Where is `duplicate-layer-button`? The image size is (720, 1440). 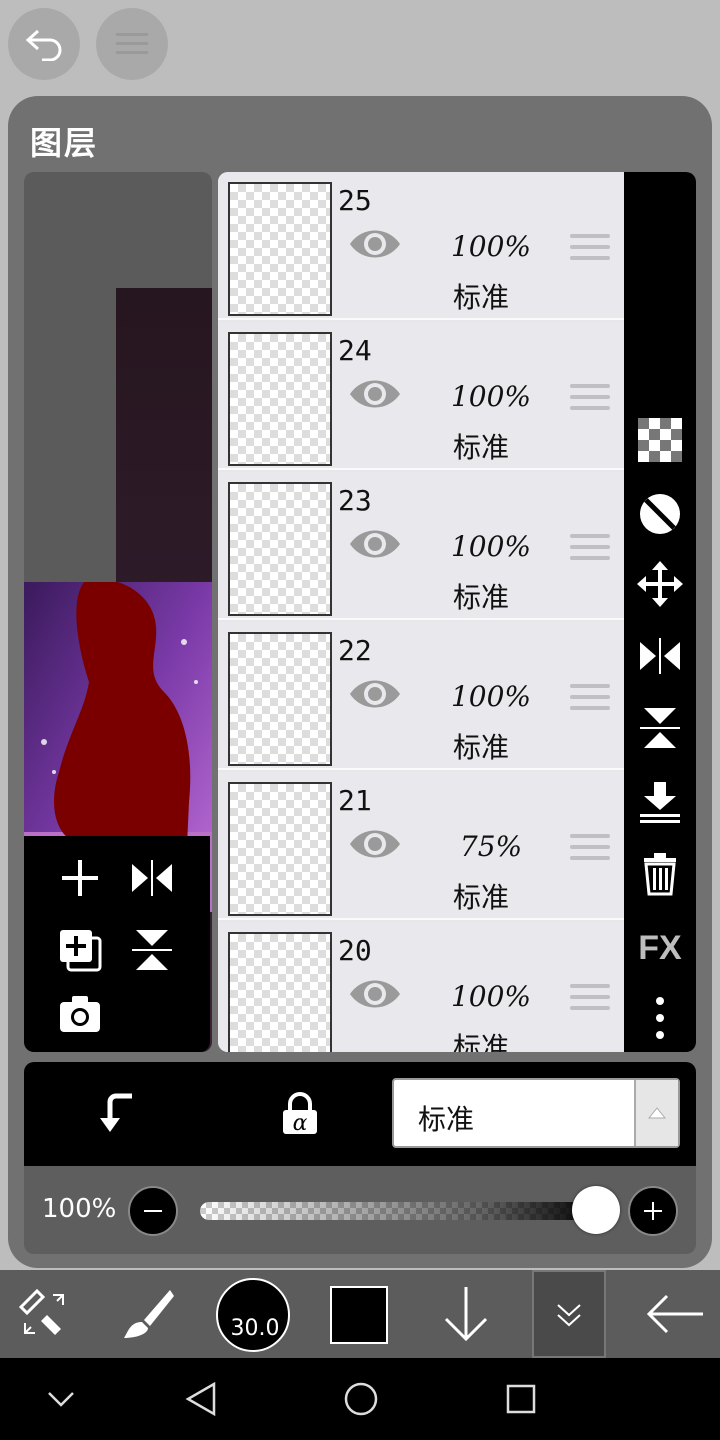
duplicate-layer-button is located at coordinates (80, 950).